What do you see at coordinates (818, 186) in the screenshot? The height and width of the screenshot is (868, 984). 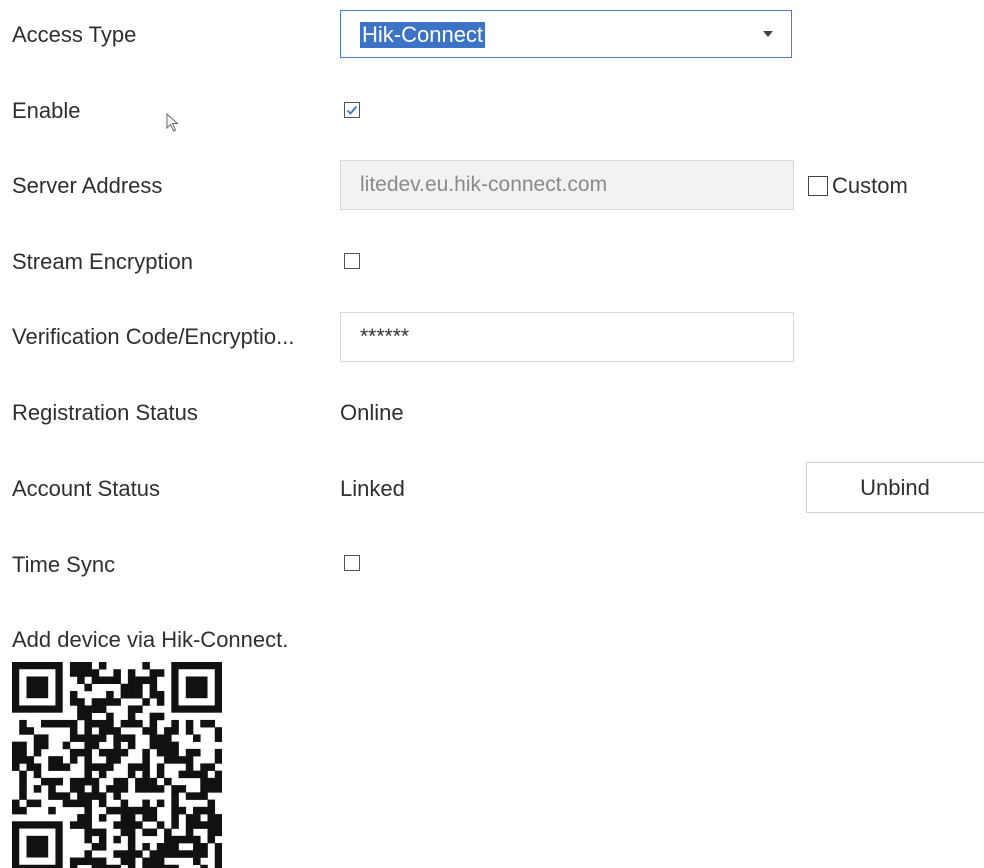 I see `custom-checkbox` at bounding box center [818, 186].